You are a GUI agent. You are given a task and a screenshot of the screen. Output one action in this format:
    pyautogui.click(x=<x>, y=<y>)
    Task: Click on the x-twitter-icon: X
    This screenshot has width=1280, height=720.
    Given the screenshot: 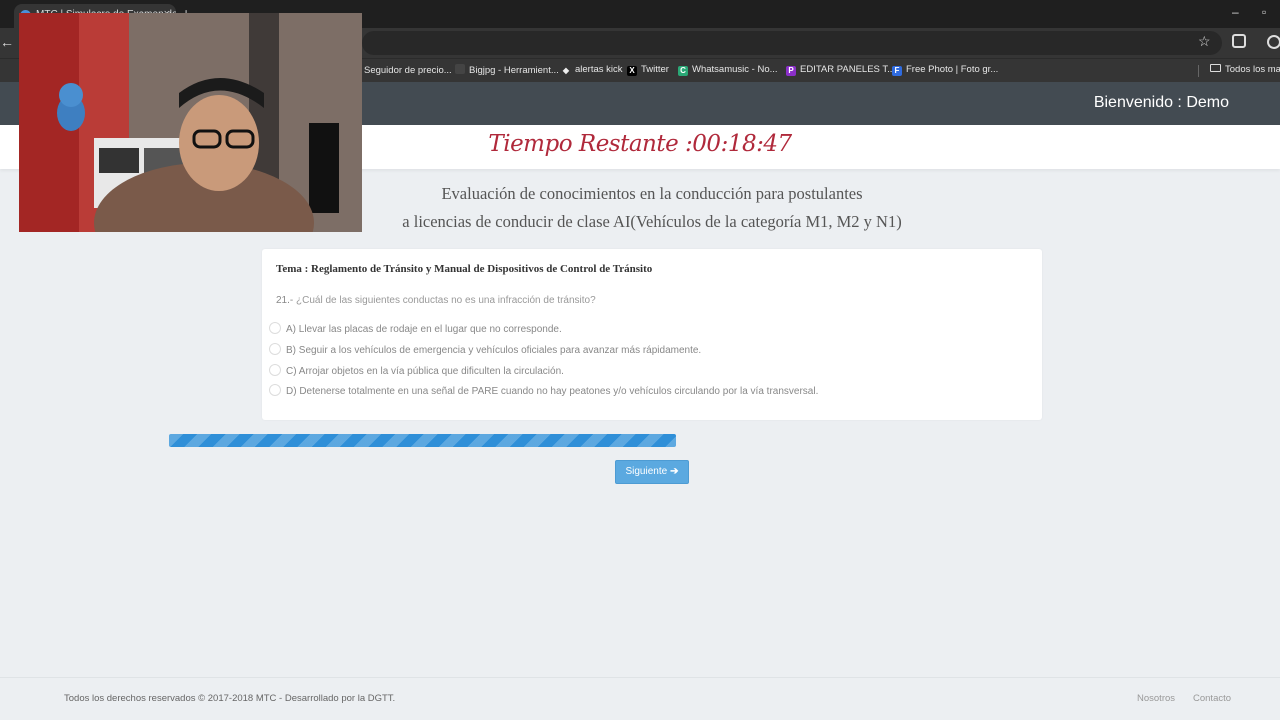 What is the action you would take?
    pyautogui.click(x=632, y=71)
    